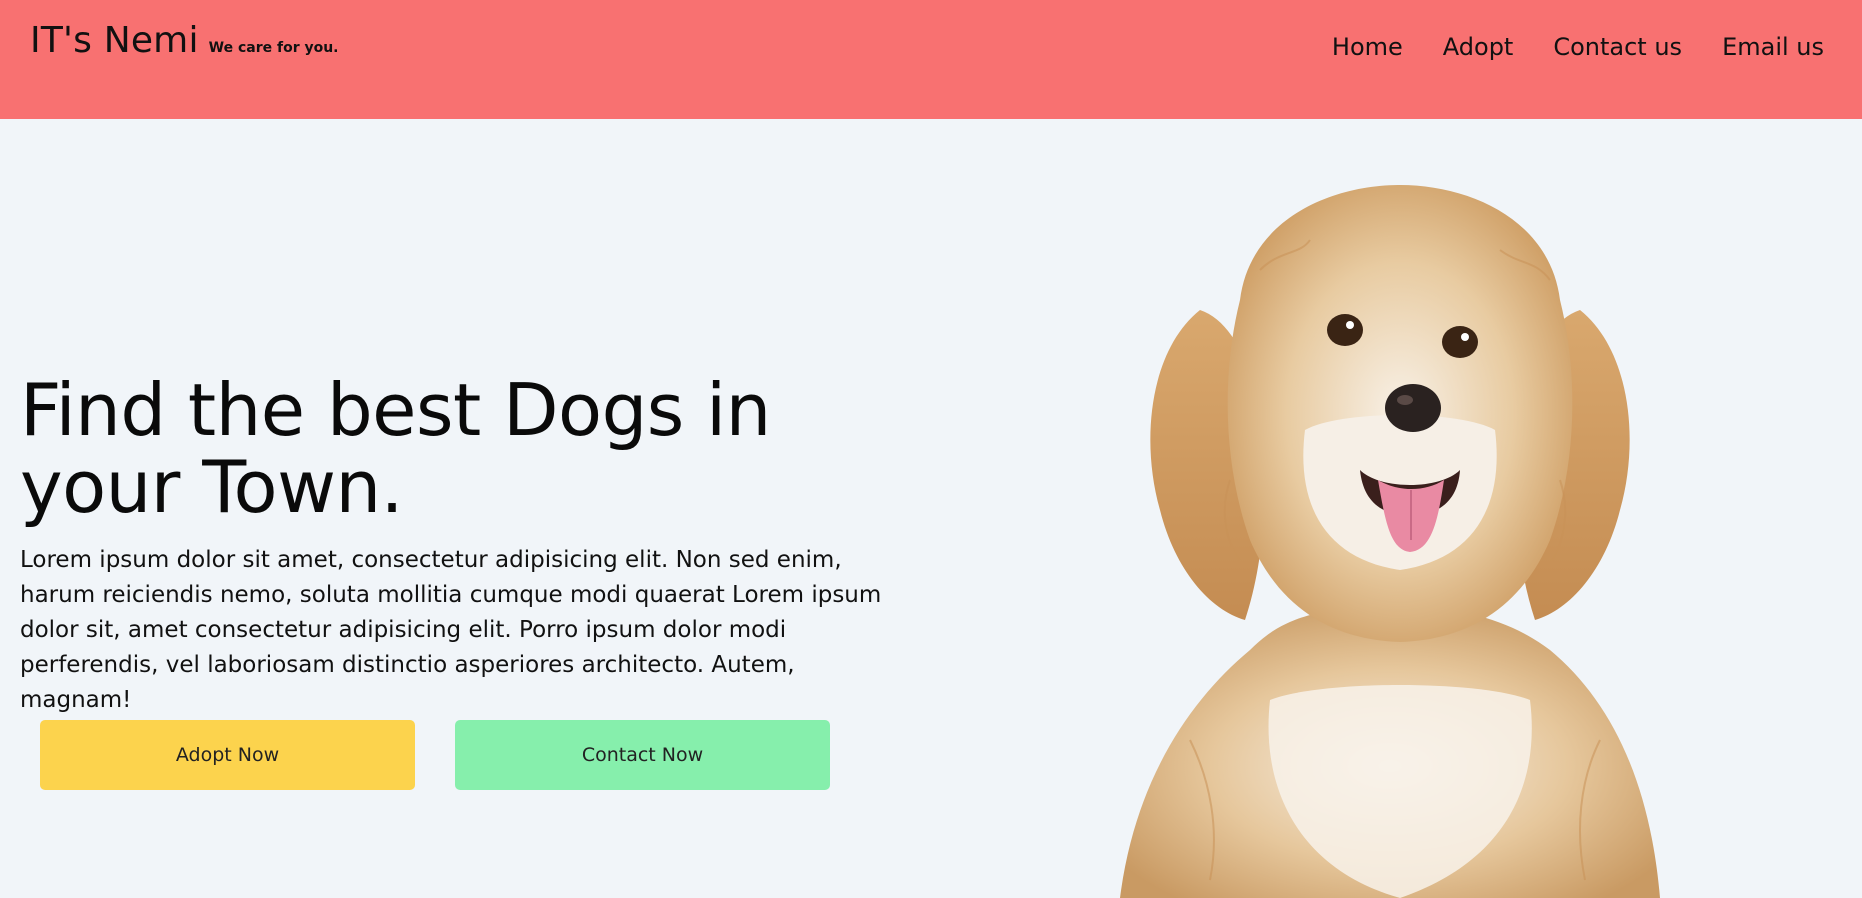 The width and height of the screenshot is (1862, 898). I want to click on hero-title: Find the best Dogs in your Town., so click(395, 448).